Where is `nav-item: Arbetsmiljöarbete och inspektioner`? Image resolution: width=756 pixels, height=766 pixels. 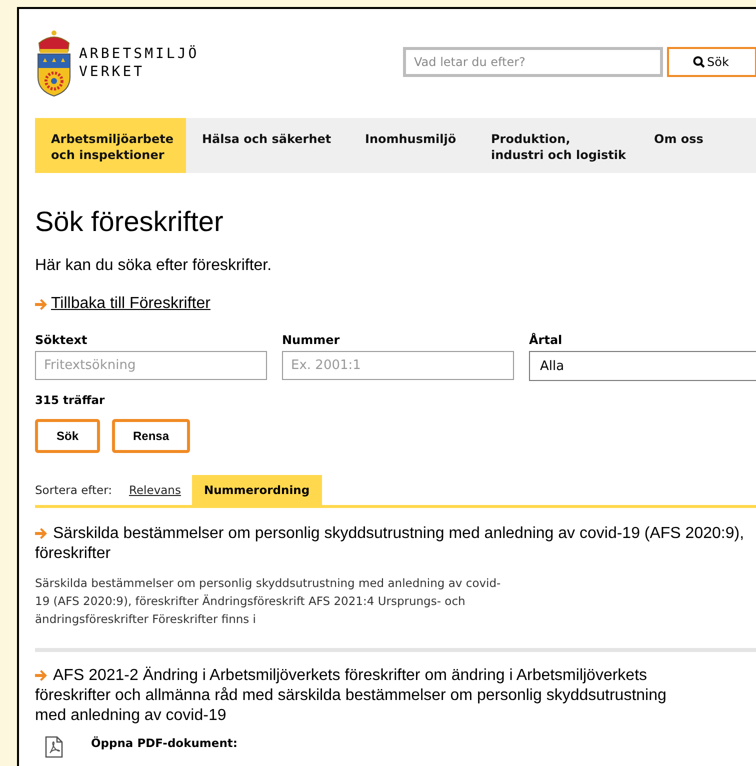
nav-item: Arbetsmiljöarbete och inspektioner is located at coordinates (110, 145).